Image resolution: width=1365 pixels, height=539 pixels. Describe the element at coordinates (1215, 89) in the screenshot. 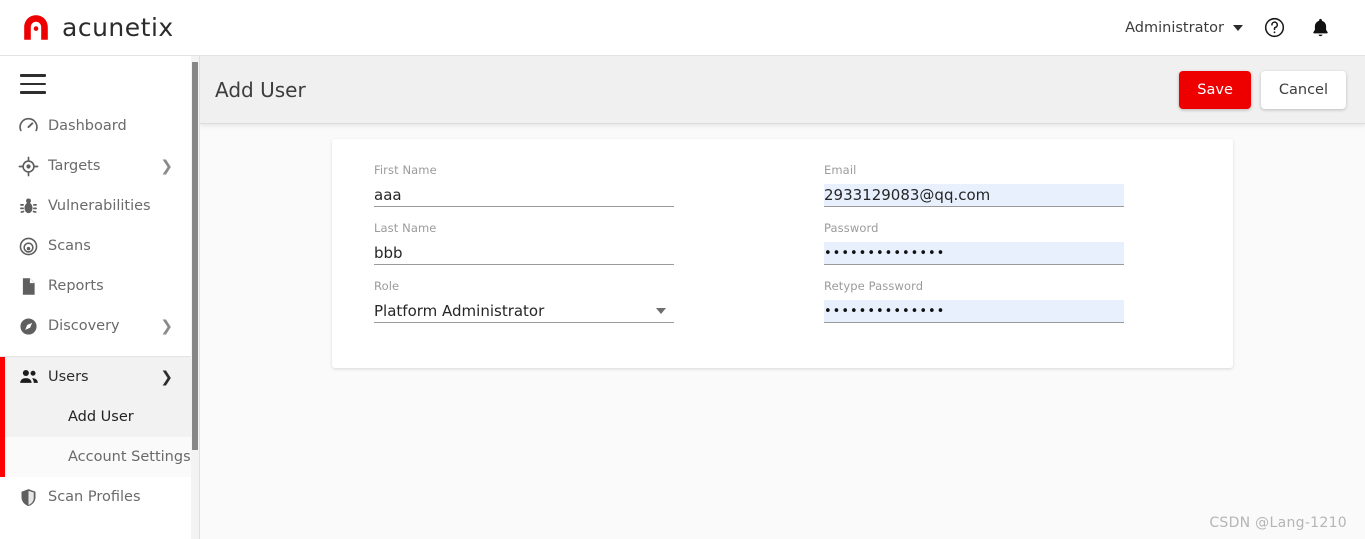

I see `save-button: Save` at that location.